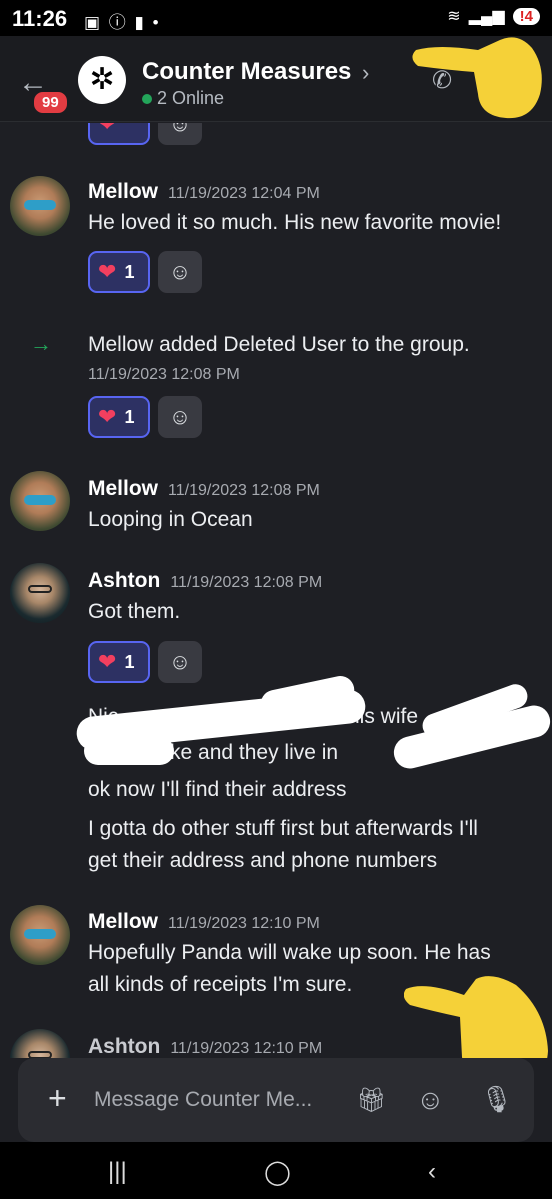  I want to click on unread-badge: 99, so click(50, 102).